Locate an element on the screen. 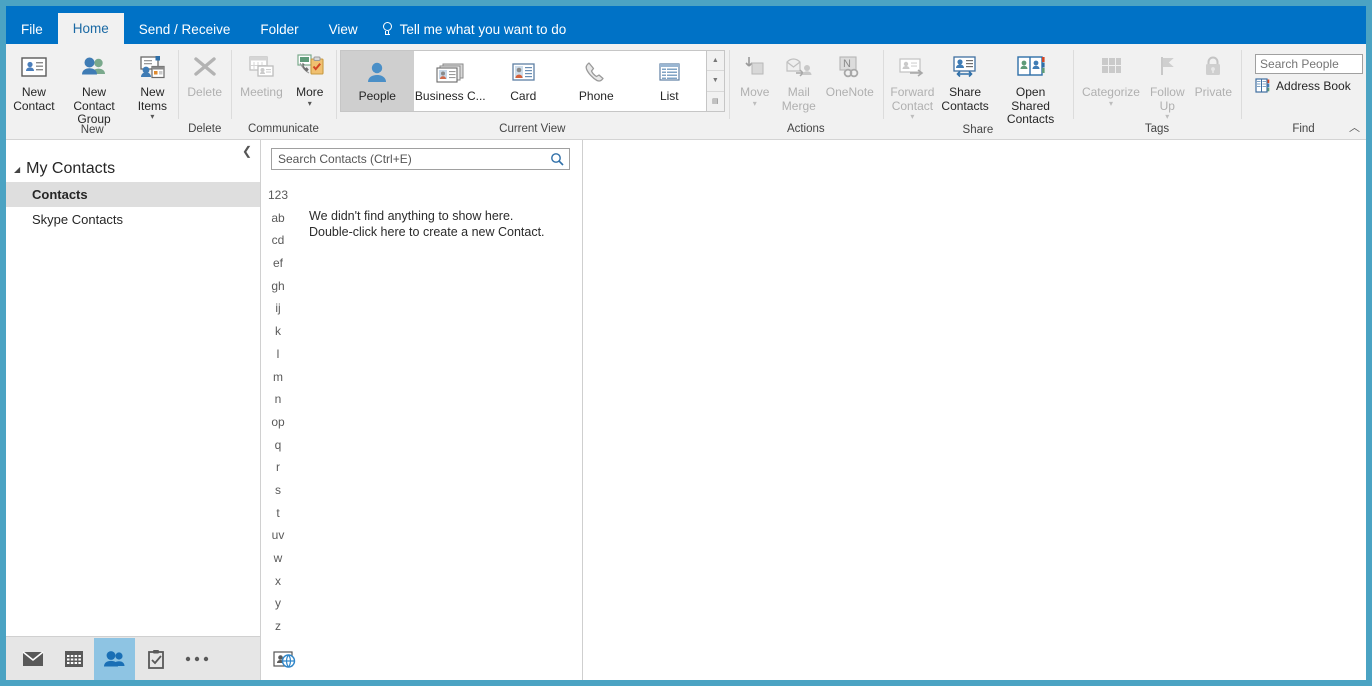 Image resolution: width=1372 pixels, height=686 pixels. alpha-z: z is located at coordinates (278, 626).